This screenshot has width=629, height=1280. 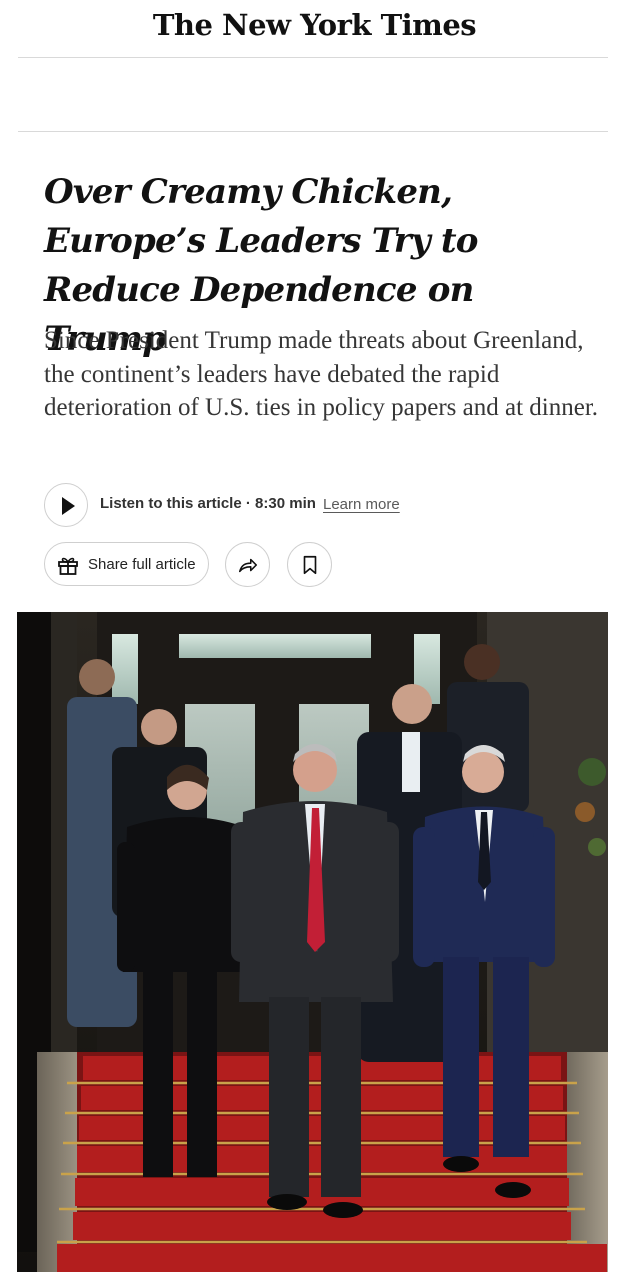 I want to click on learn-more-link: Learn more, so click(x=361, y=504).